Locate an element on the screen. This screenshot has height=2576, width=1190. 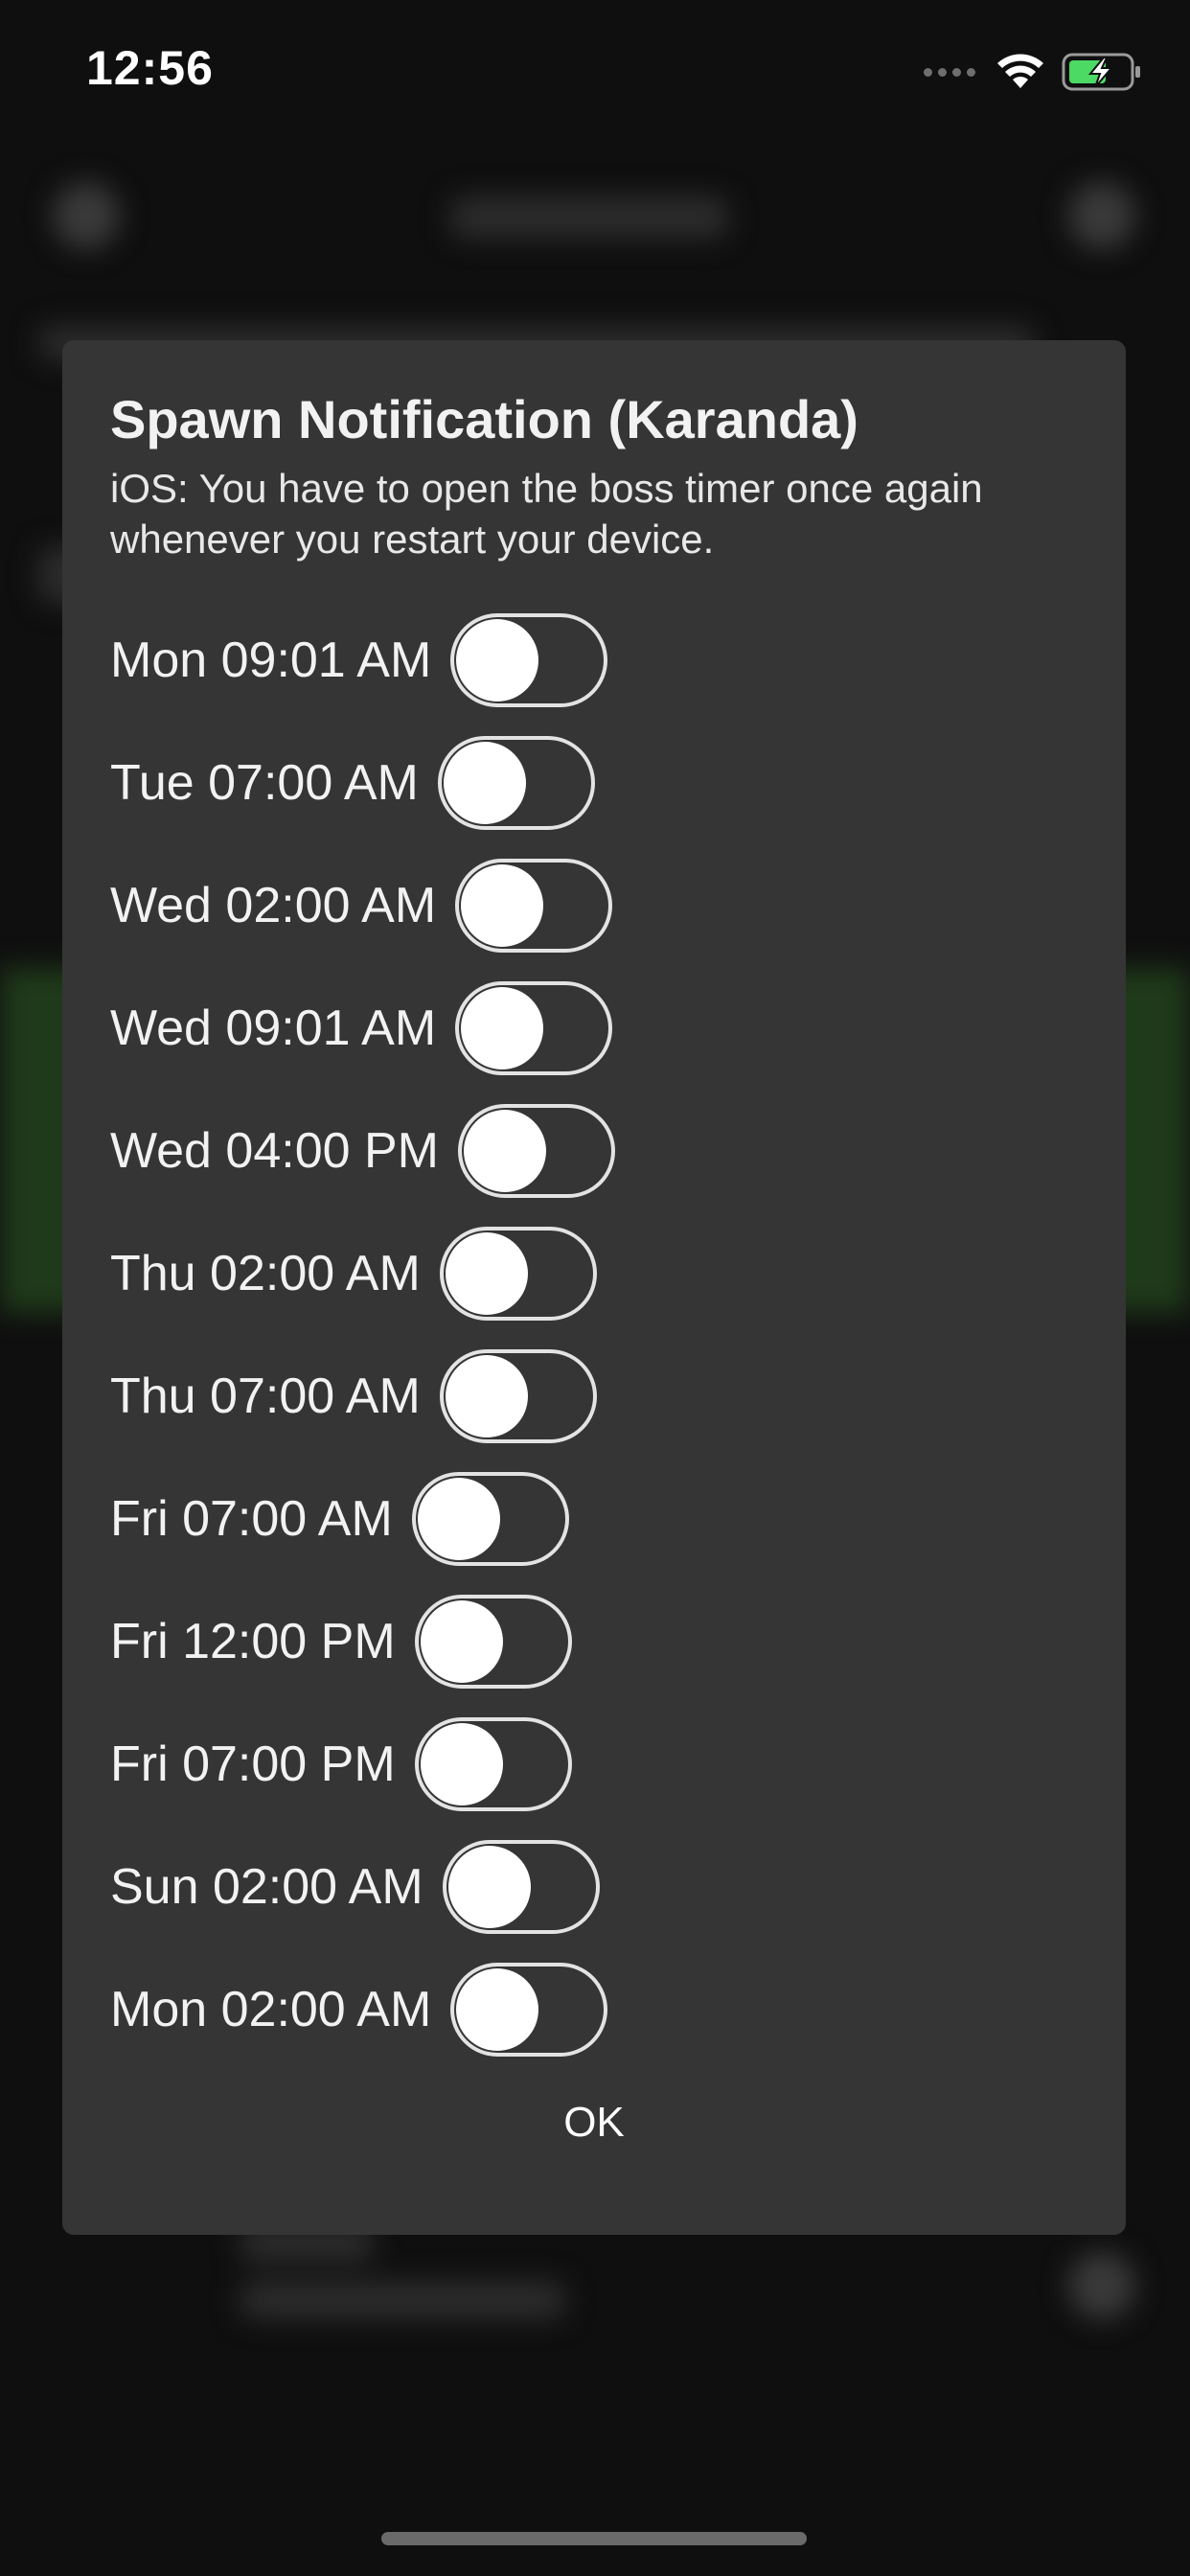
schedule-row: Mon 09:01 AM is located at coordinates (594, 660).